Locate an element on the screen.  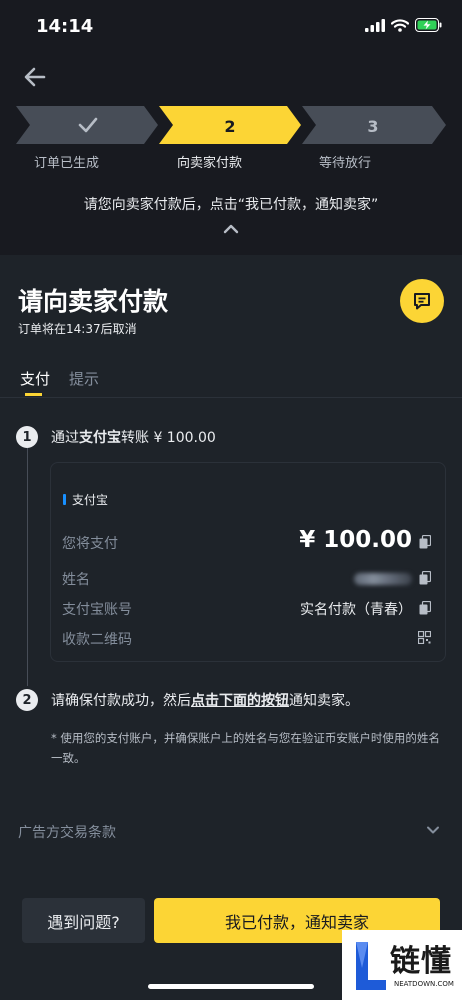
step-2-prefix: 请确保付款成功，然后 is located at coordinates (121, 701).